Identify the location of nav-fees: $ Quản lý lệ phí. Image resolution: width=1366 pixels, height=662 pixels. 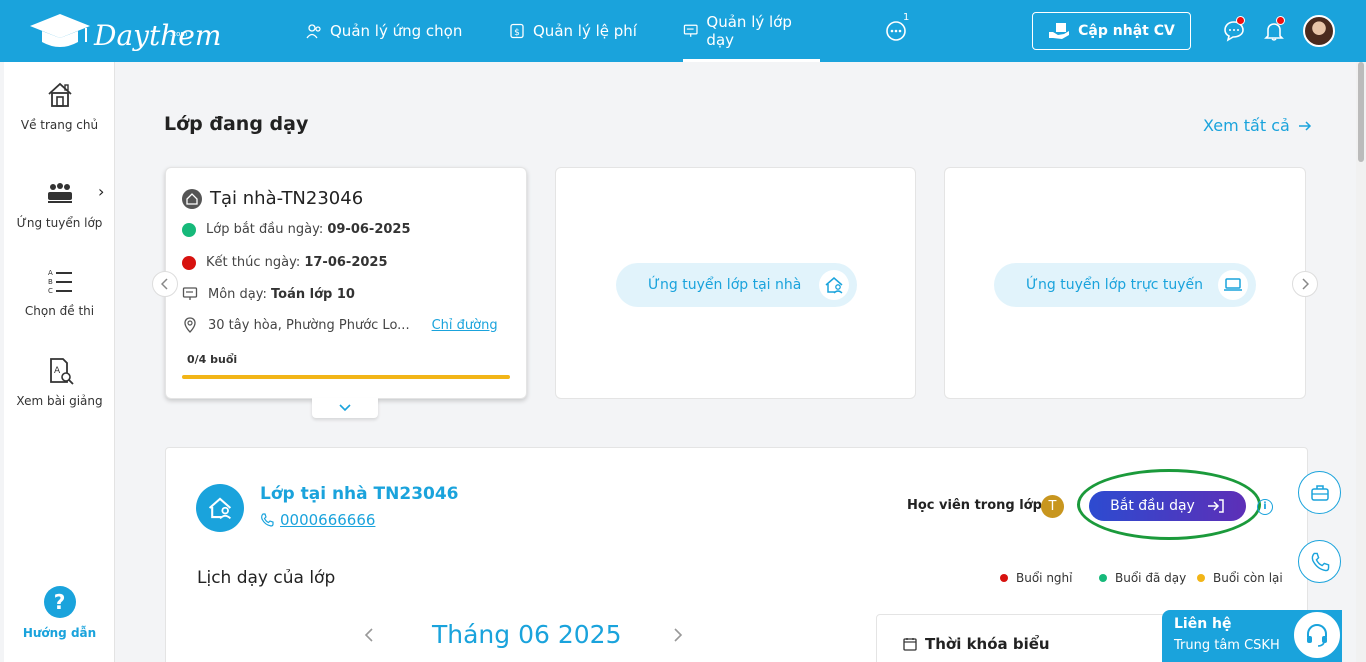
(573, 31).